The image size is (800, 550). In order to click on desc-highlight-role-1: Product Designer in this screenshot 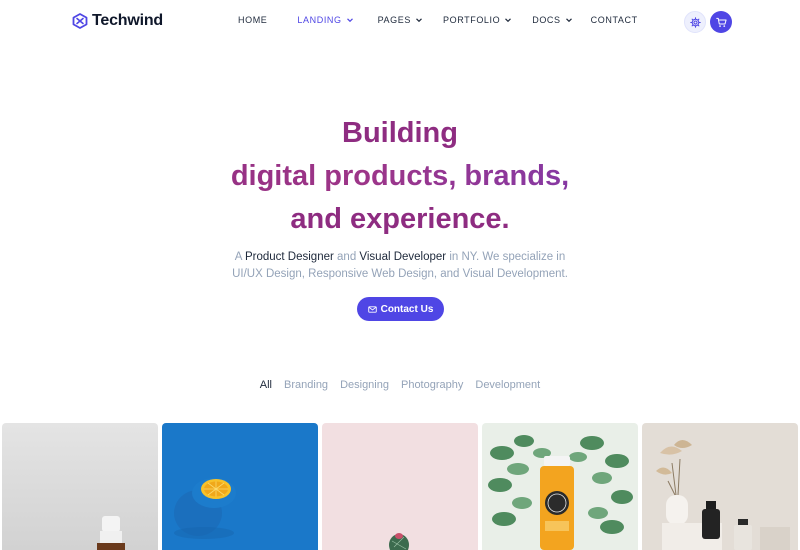, I will do `click(289, 257)`.